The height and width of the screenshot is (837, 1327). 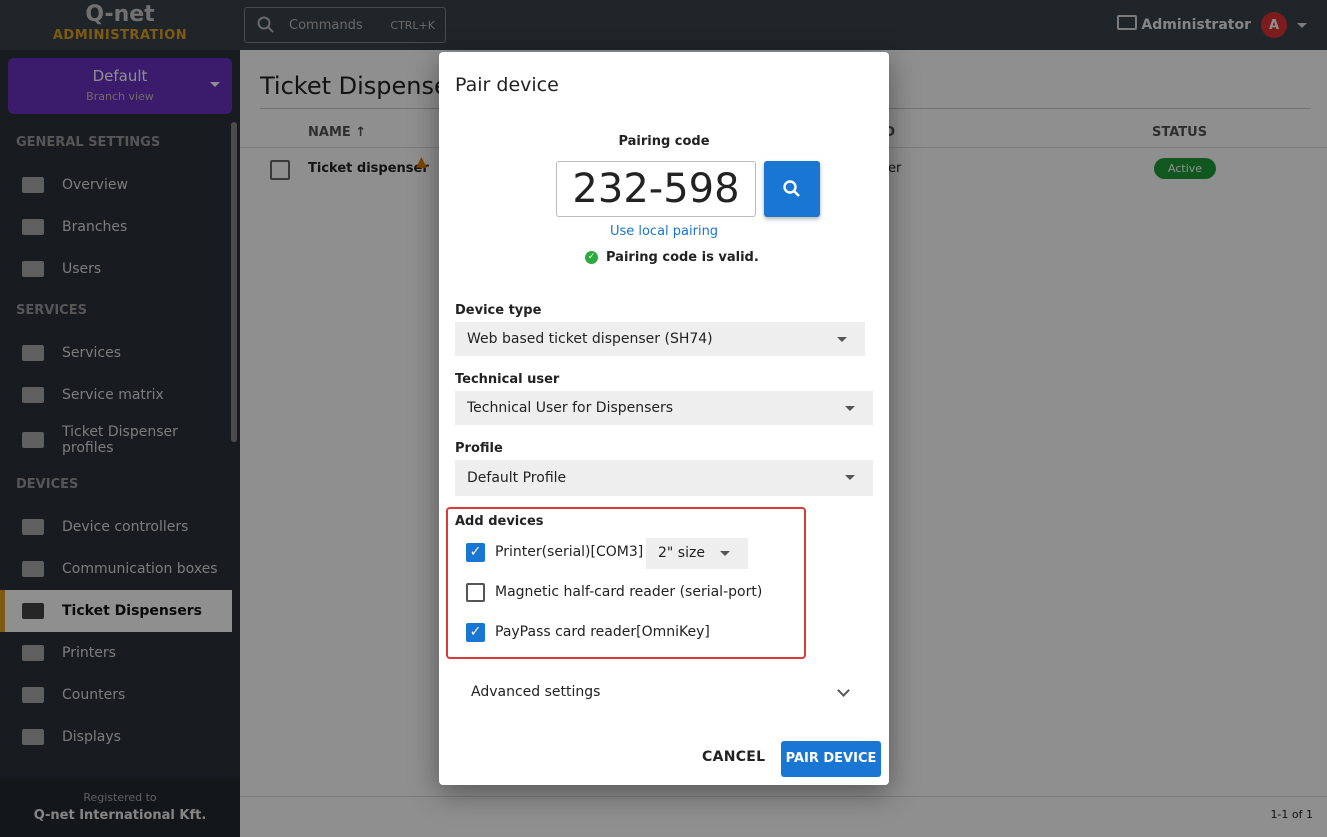 I want to click on cancel-button: CANCEL, so click(x=733, y=757).